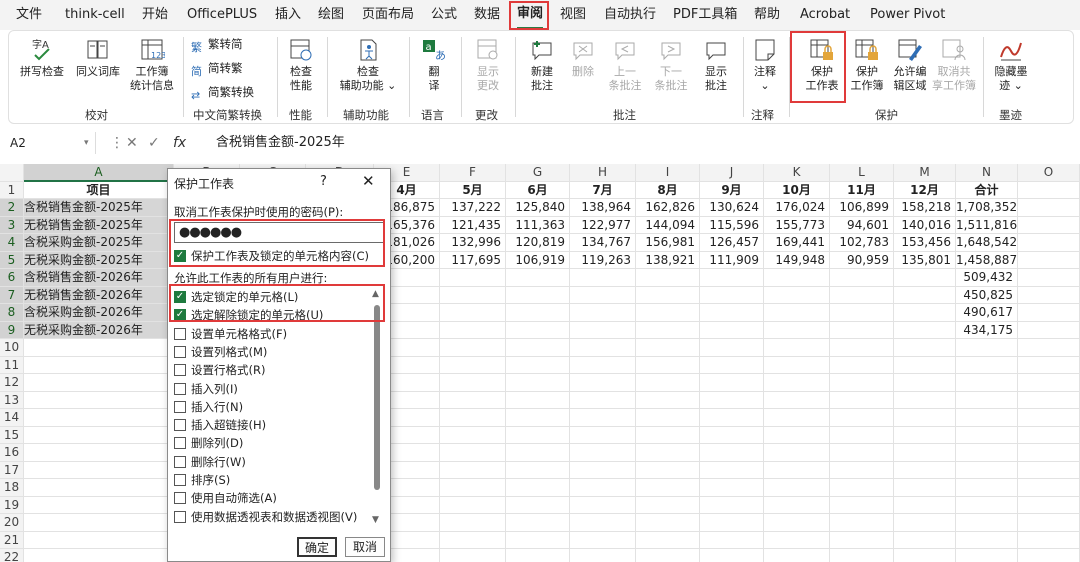 This screenshot has height=562, width=1080. What do you see at coordinates (434, 65) in the screenshot?
I see `translate-button: aあ 翻 译` at bounding box center [434, 65].